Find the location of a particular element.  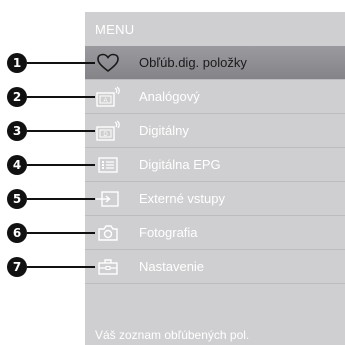

callout-3: 3 is located at coordinates (17, 131).